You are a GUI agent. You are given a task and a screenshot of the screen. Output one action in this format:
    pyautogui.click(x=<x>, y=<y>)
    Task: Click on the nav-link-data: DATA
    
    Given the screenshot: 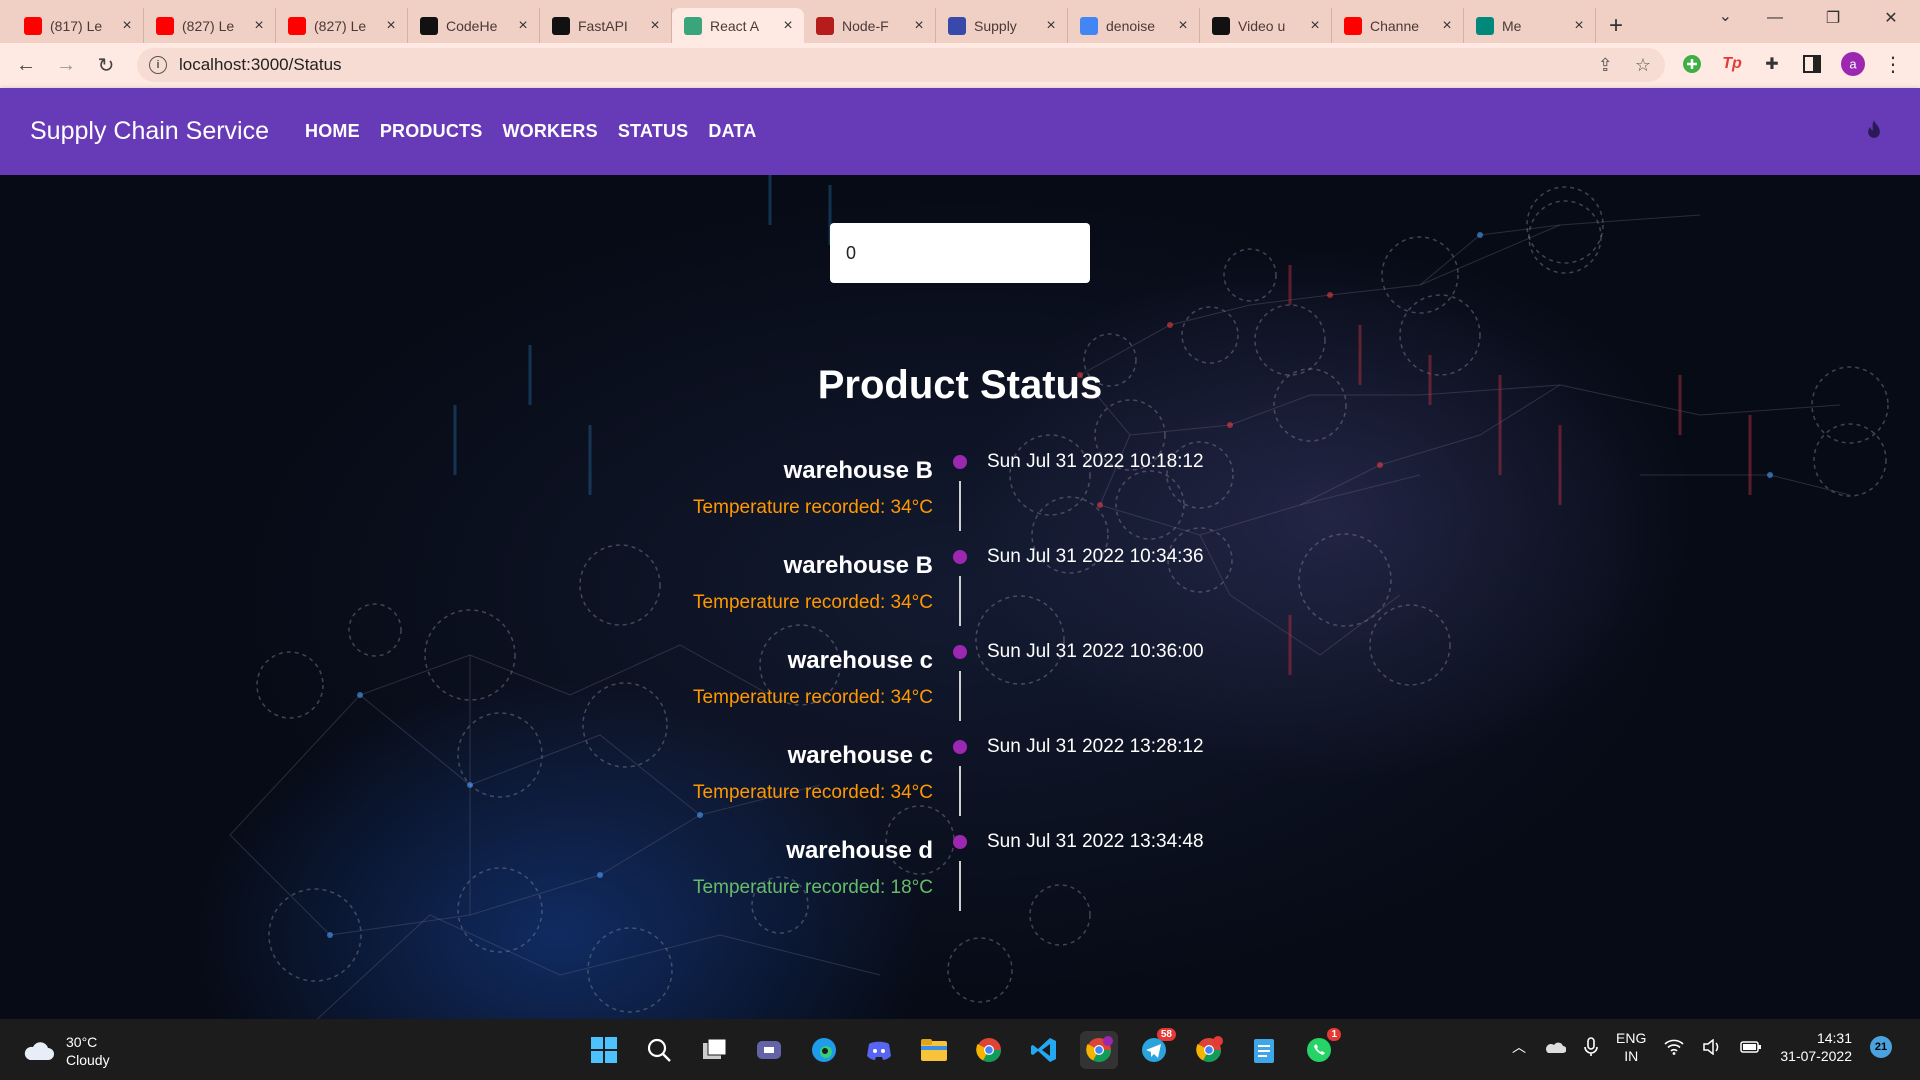 What is the action you would take?
    pyautogui.click(x=732, y=131)
    